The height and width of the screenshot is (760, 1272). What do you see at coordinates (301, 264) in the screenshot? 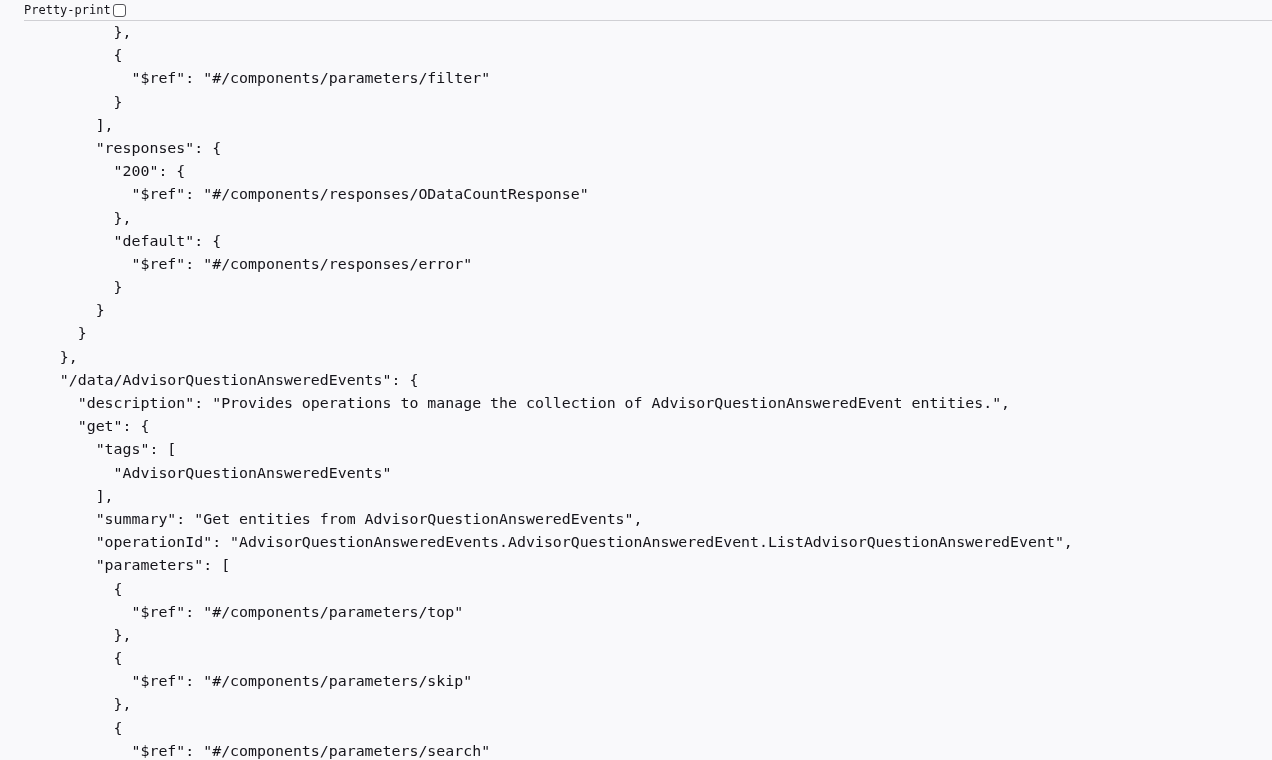
I see `code-line: "$ref": "#/components/responses/error"` at bounding box center [301, 264].